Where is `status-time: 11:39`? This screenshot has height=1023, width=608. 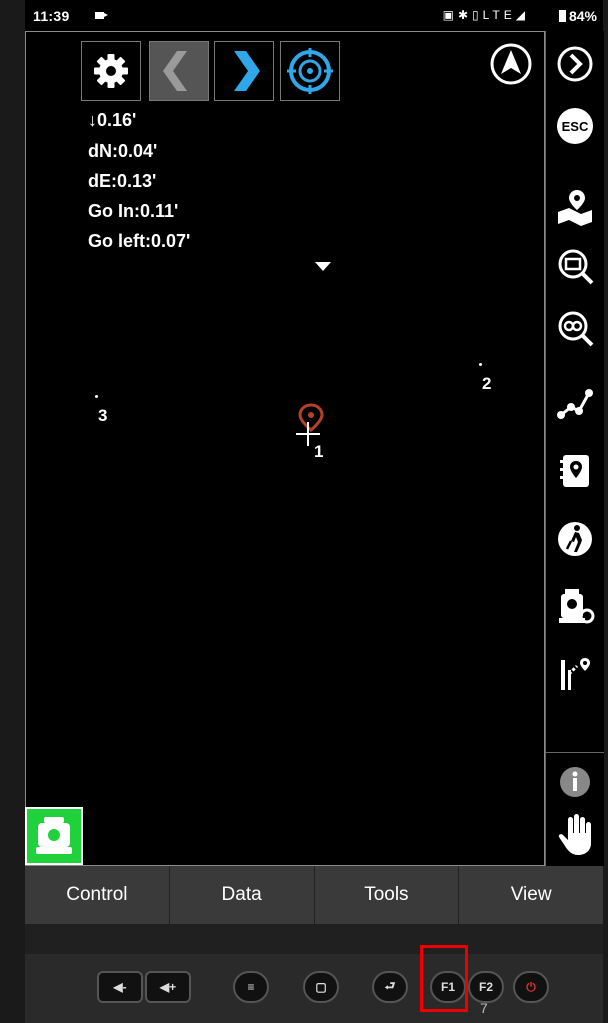
status-time: 11:39 is located at coordinates (51, 16).